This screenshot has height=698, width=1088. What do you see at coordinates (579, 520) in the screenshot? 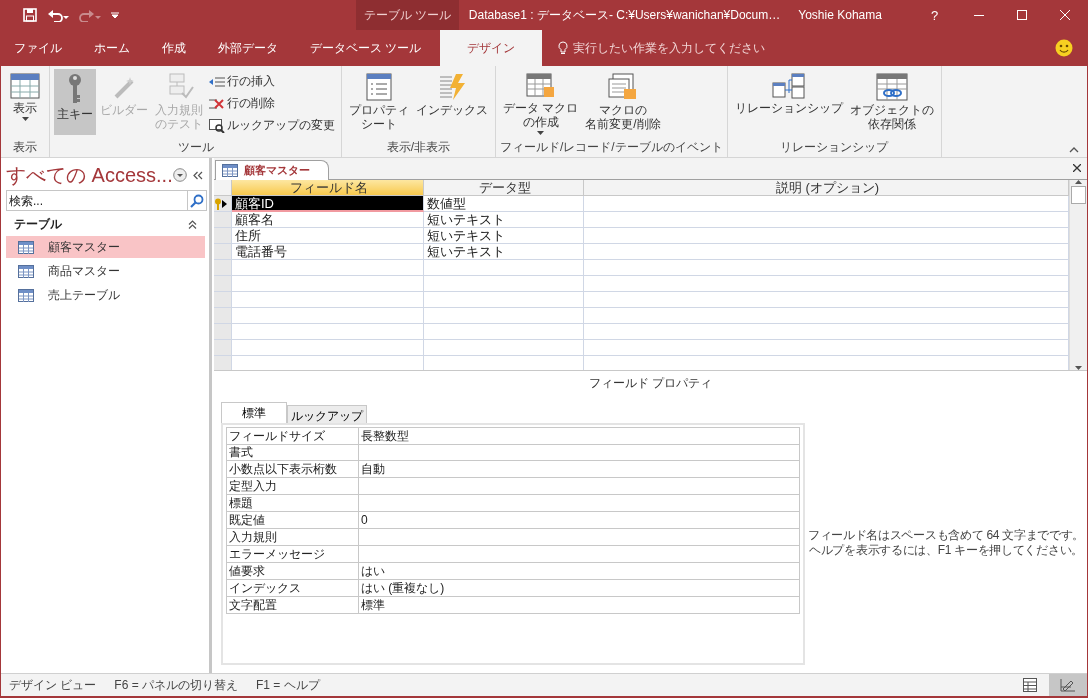
I see `property-value-field: 0` at bounding box center [579, 520].